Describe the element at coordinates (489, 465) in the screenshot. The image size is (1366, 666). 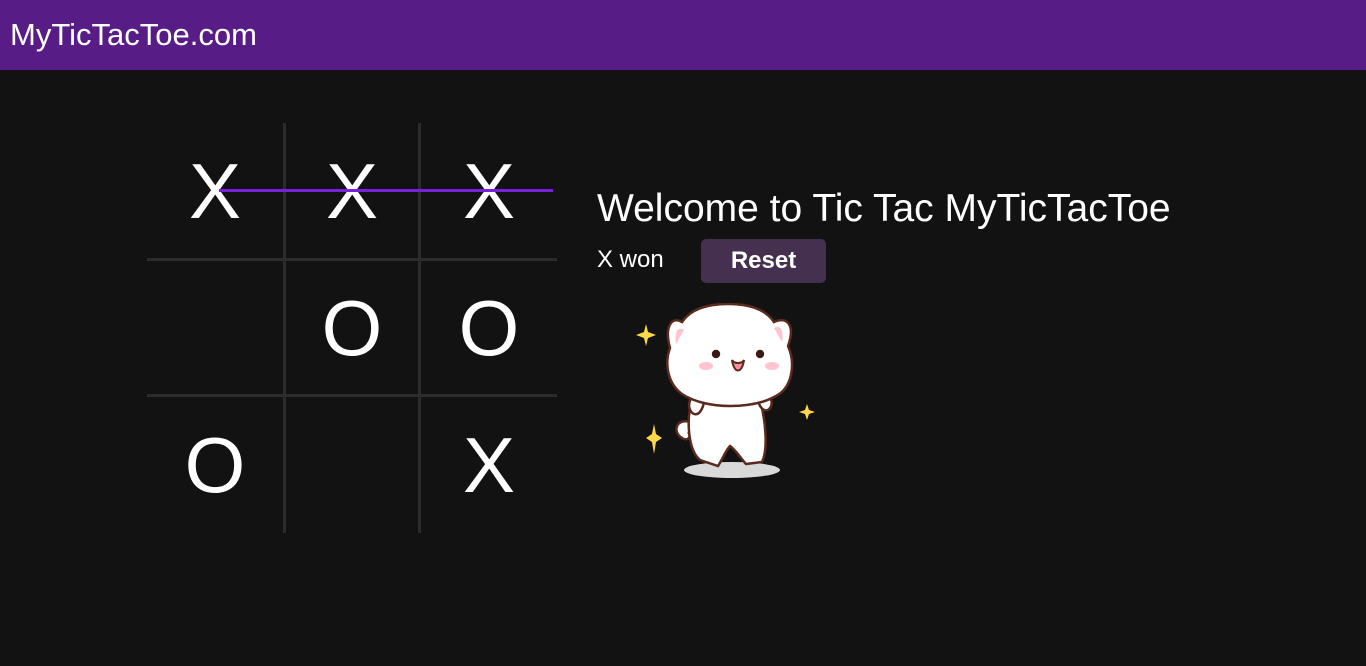
I see `board-cell-9: X` at that location.